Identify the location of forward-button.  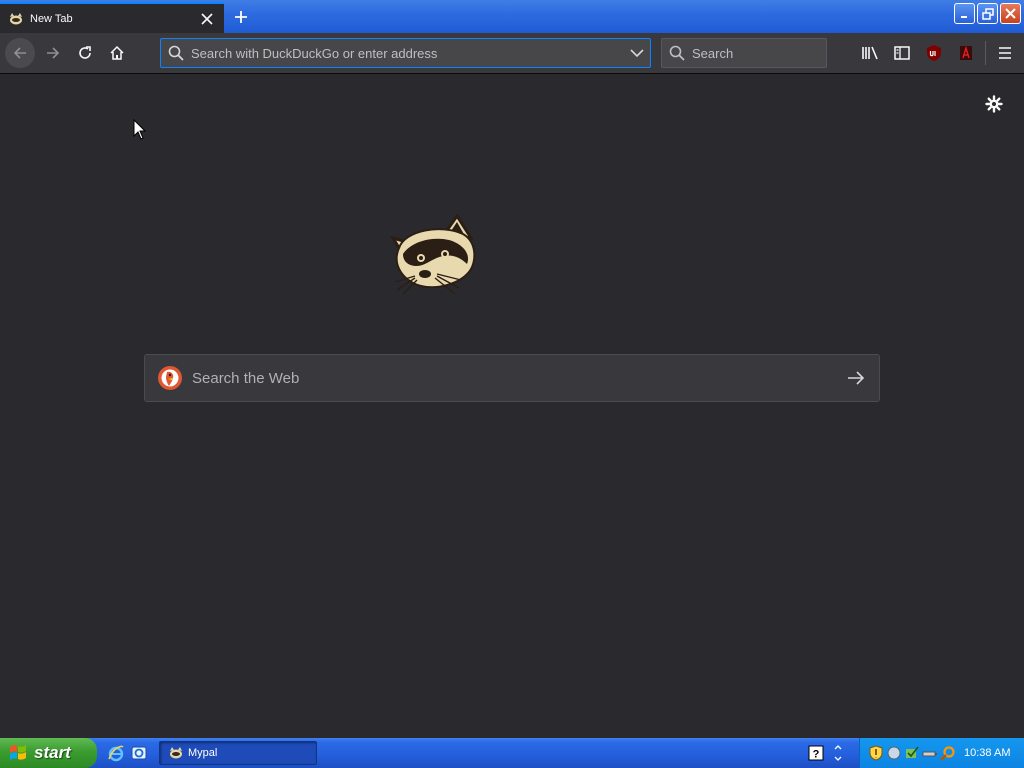
(53, 53).